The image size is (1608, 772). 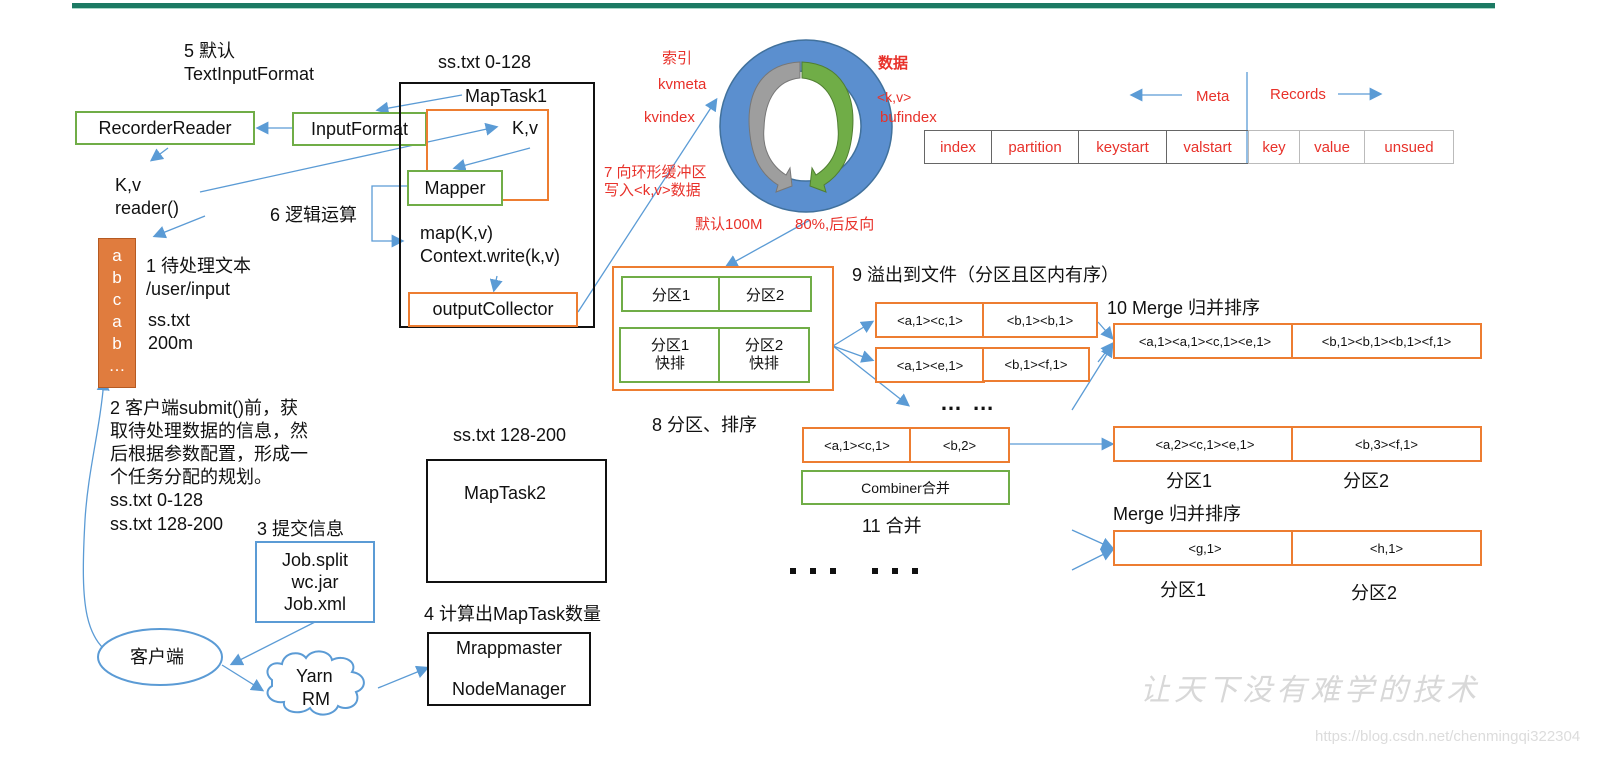 What do you see at coordinates (1040, 320) in the screenshot?
I see `spill1-cell: <b,1><b,1>` at bounding box center [1040, 320].